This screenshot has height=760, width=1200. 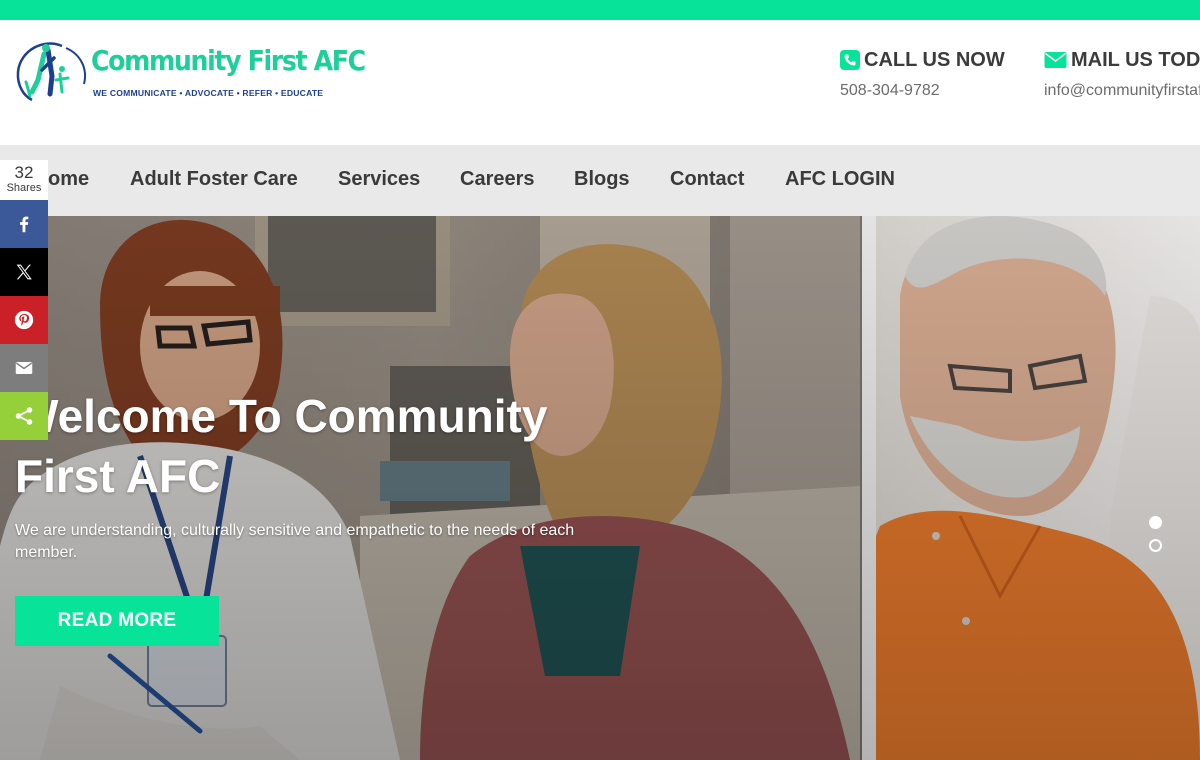 I want to click on share-x-button, so click(x=24, y=272).